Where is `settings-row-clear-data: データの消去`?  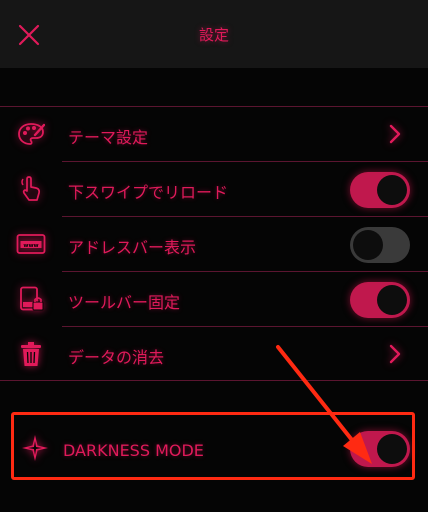
settings-row-clear-data: データの消去 is located at coordinates (214, 354).